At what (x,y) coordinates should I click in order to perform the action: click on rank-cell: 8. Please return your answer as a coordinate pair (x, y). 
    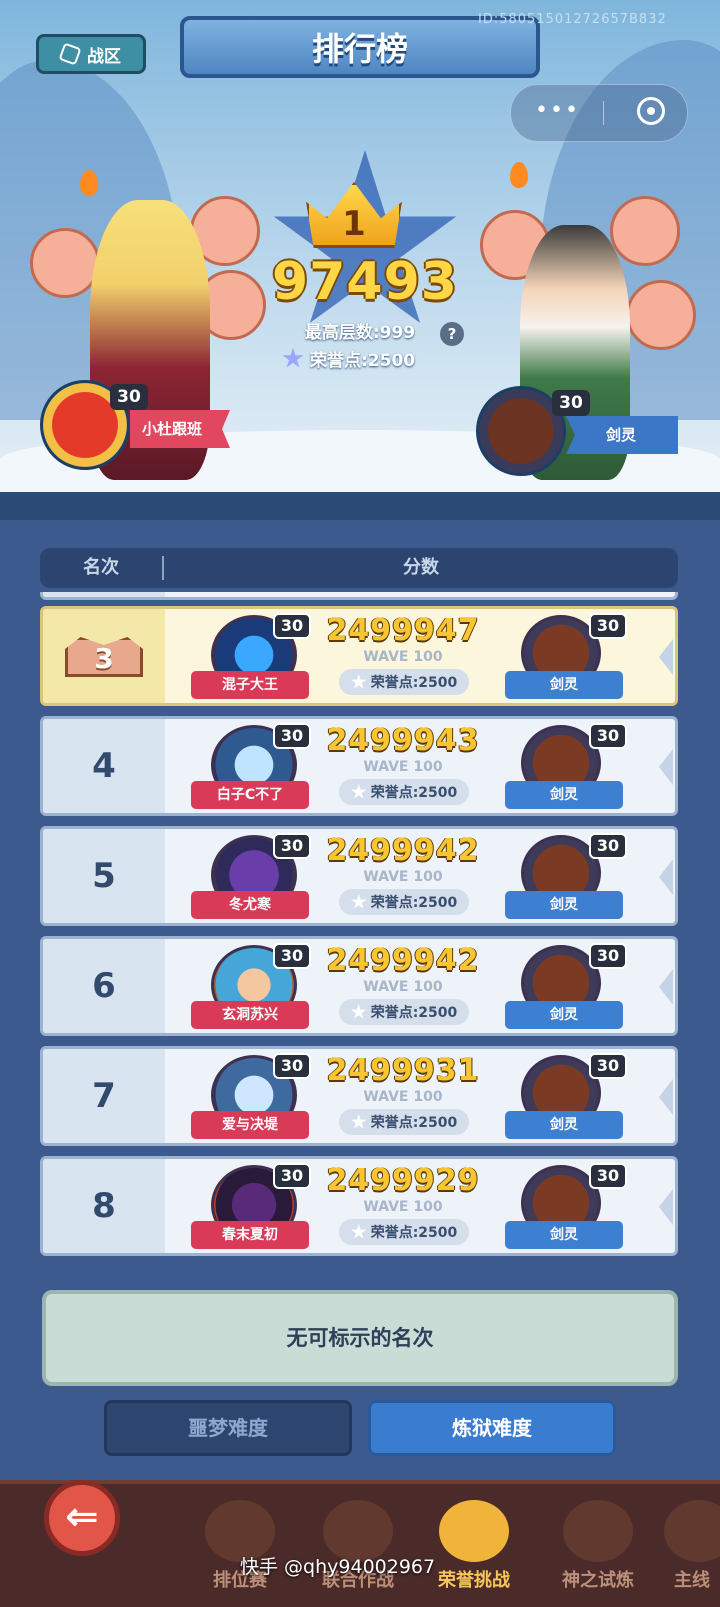
    Looking at the image, I should click on (104, 1206).